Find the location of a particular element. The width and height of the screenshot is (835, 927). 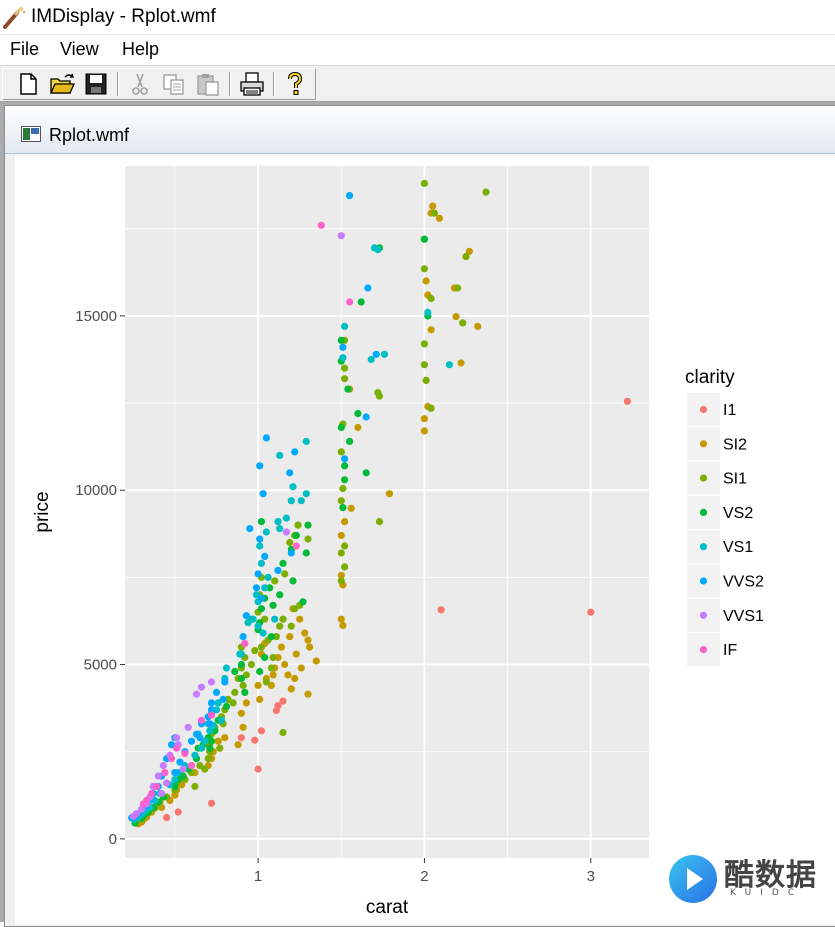

new-file-icon is located at coordinates (28, 84).